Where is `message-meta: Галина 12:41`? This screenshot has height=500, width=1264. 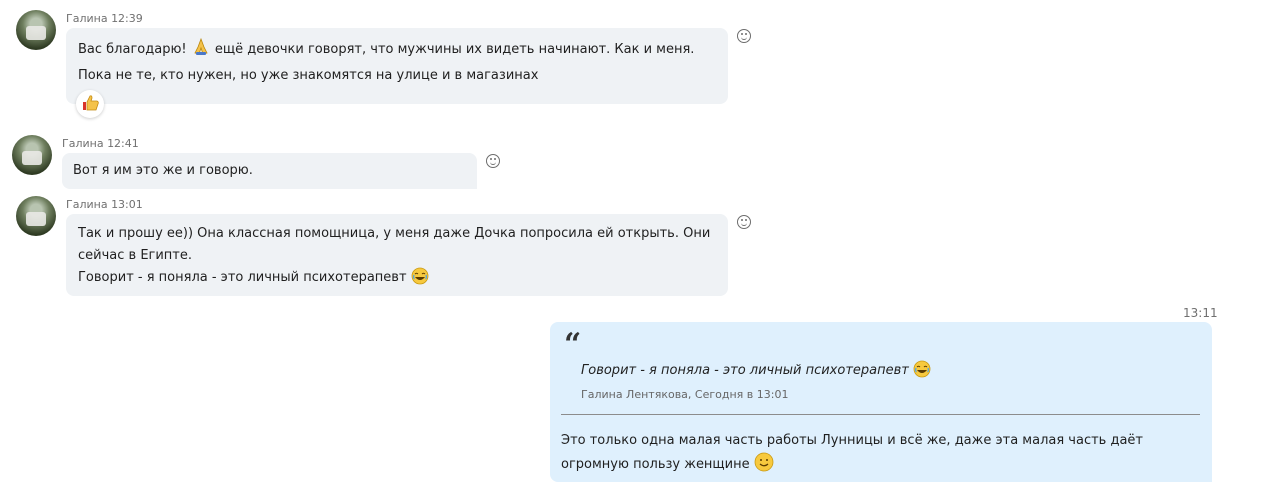 message-meta: Галина 12:41 is located at coordinates (100, 143).